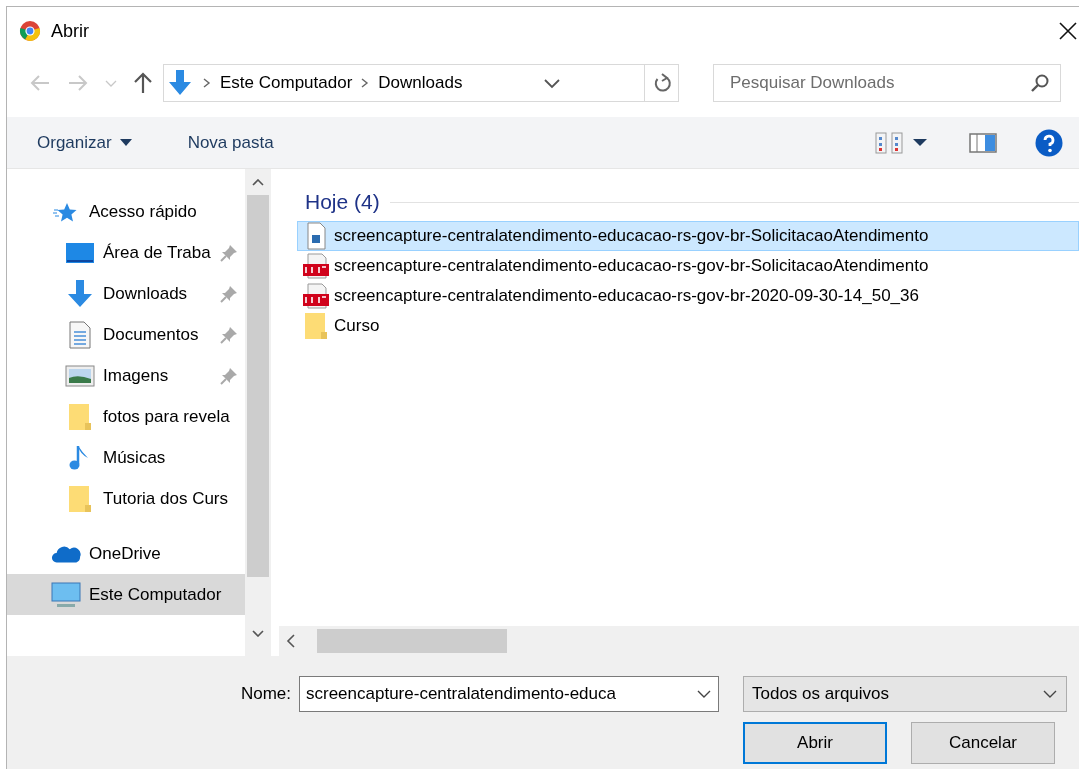  I want to click on file-name-label: Nome:, so click(265, 694).